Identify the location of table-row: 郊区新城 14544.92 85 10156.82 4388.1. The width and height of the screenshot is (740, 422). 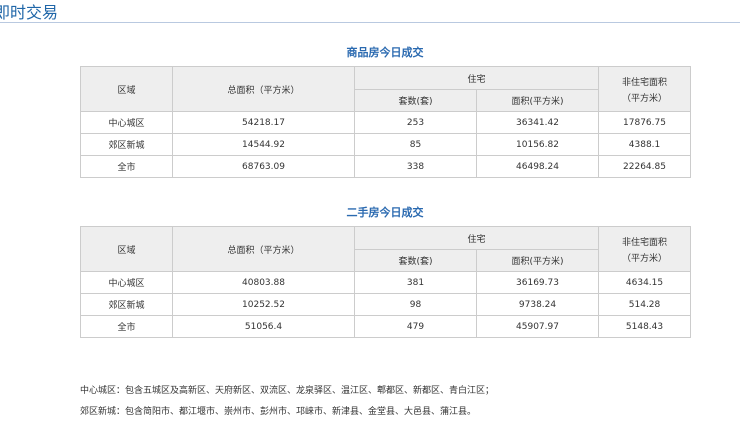
(386, 144).